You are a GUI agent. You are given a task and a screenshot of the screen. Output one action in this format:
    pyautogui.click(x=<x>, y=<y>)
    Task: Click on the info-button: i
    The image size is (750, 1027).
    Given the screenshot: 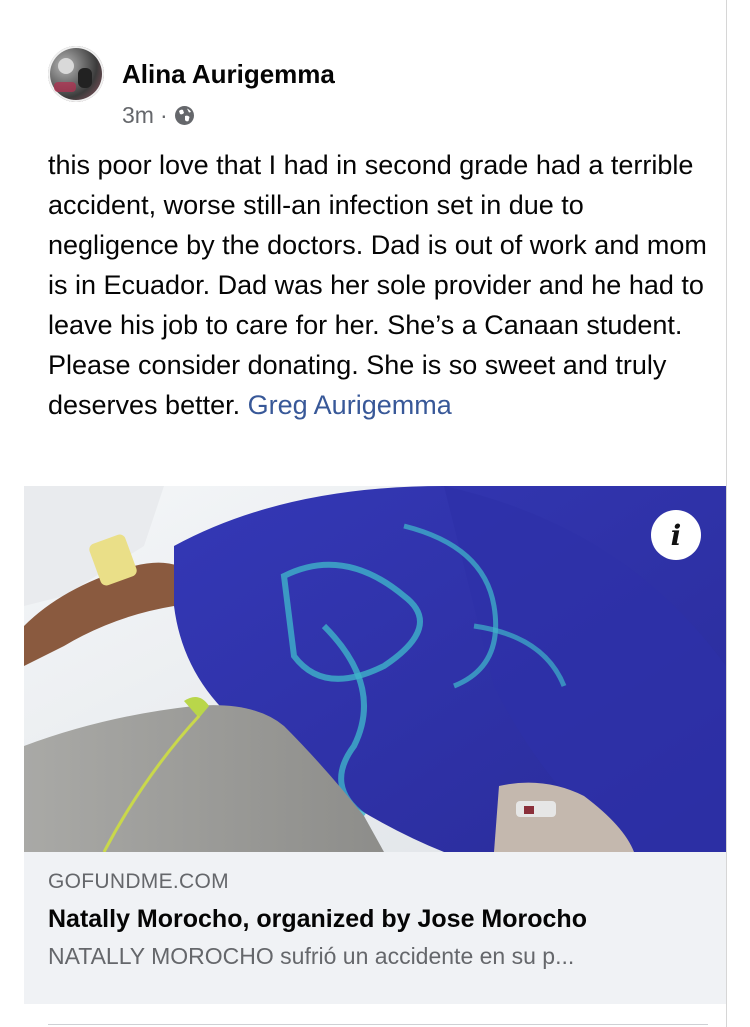 What is the action you would take?
    pyautogui.click(x=676, y=535)
    